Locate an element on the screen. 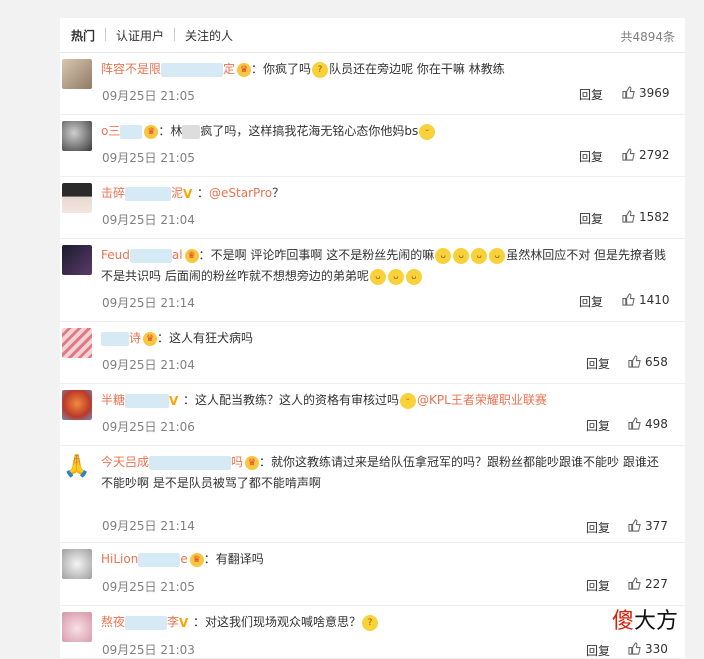 This screenshot has width=704, height=659. username: 半糖 is located at coordinates (135, 400).